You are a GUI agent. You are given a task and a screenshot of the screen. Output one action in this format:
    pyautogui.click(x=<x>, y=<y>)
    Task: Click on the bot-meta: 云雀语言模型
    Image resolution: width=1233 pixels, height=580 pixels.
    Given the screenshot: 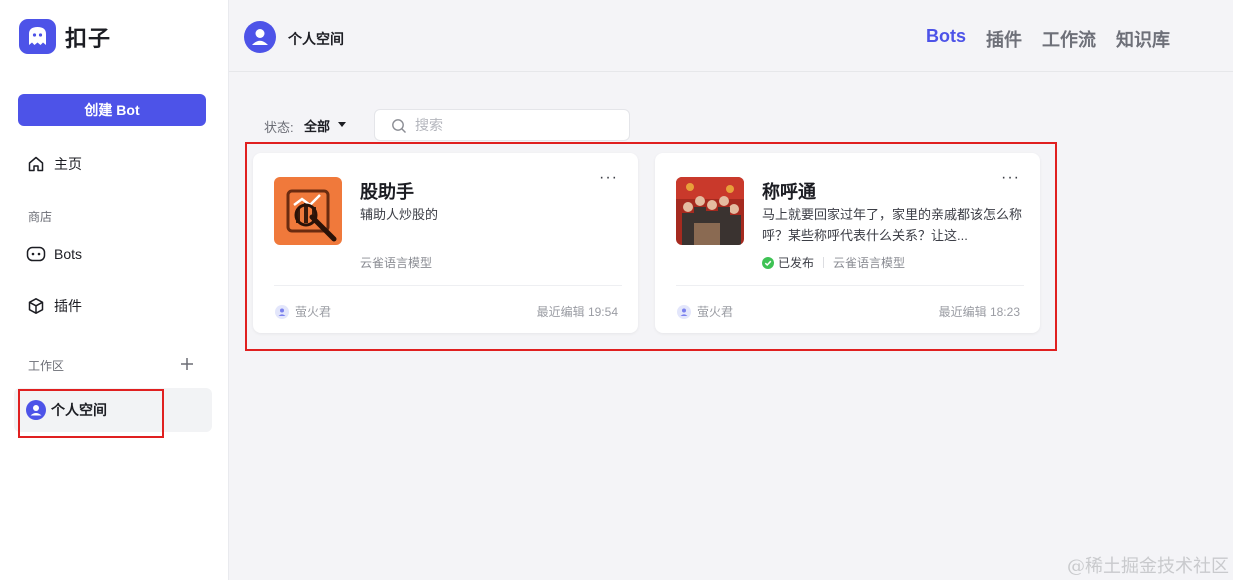 What is the action you would take?
    pyautogui.click(x=396, y=262)
    